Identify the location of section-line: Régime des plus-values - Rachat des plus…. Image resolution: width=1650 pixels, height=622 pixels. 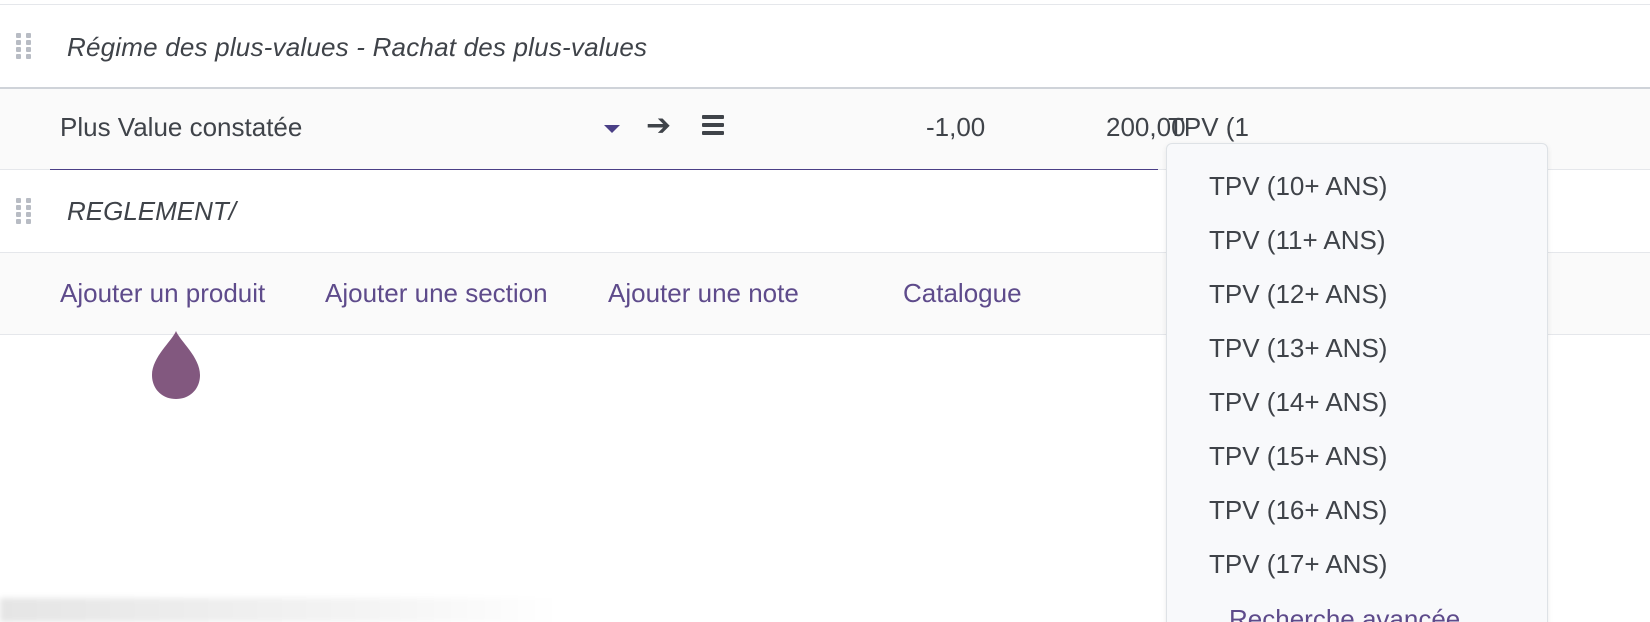
(825, 47).